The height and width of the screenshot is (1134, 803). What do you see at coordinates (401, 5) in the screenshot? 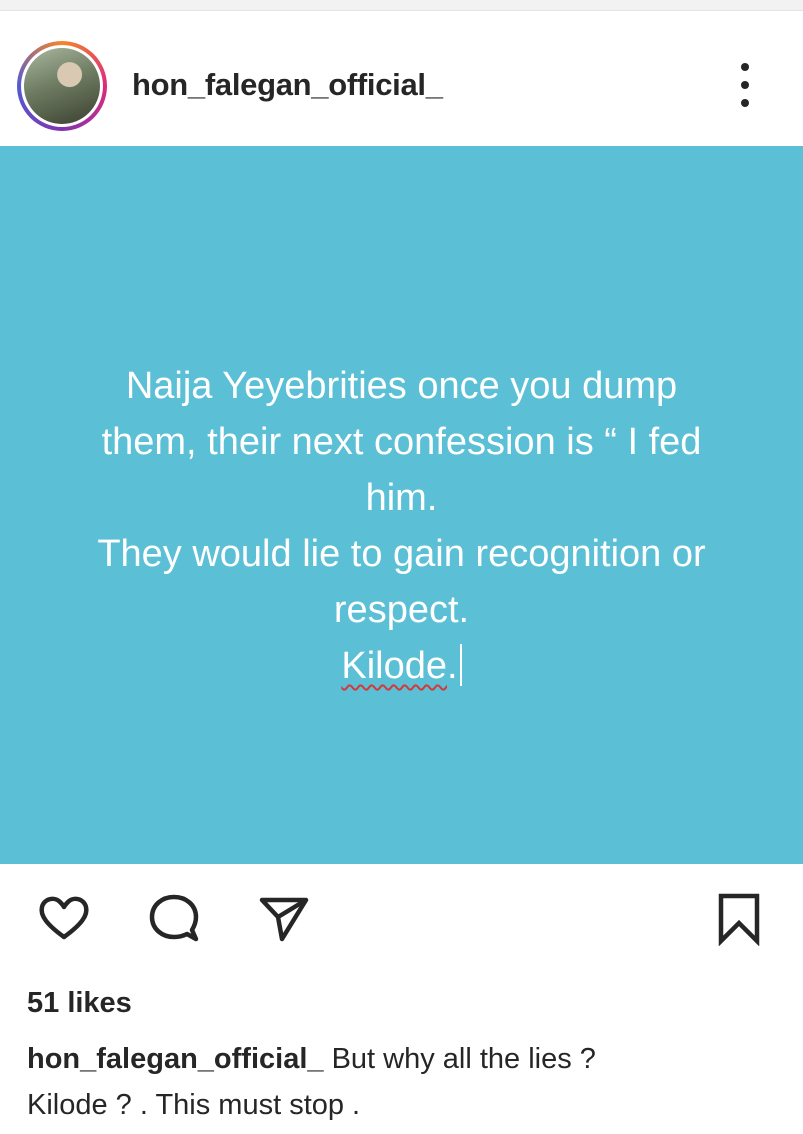
I see `status-bar-edge` at bounding box center [401, 5].